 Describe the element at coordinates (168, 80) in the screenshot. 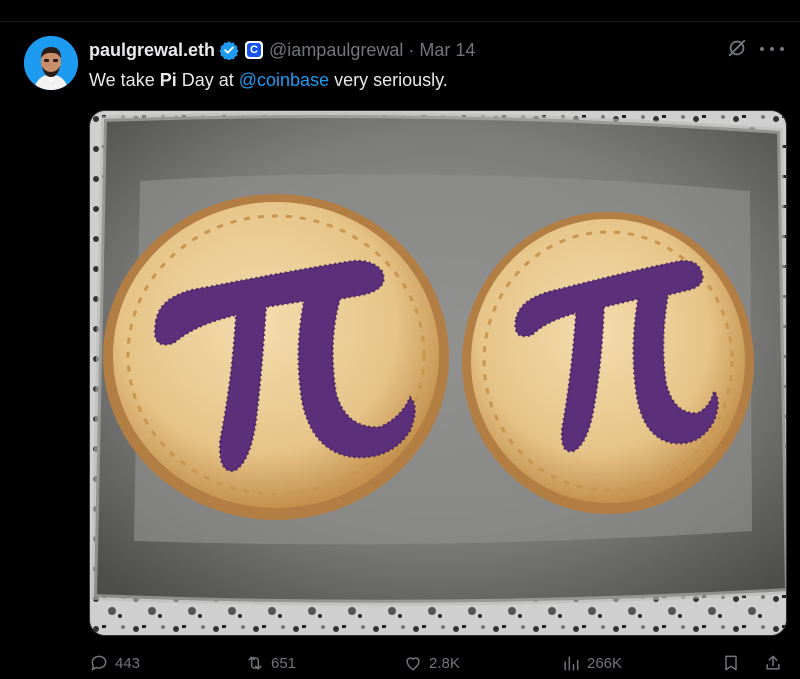

I see `tweet-text-bold: Pi` at that location.